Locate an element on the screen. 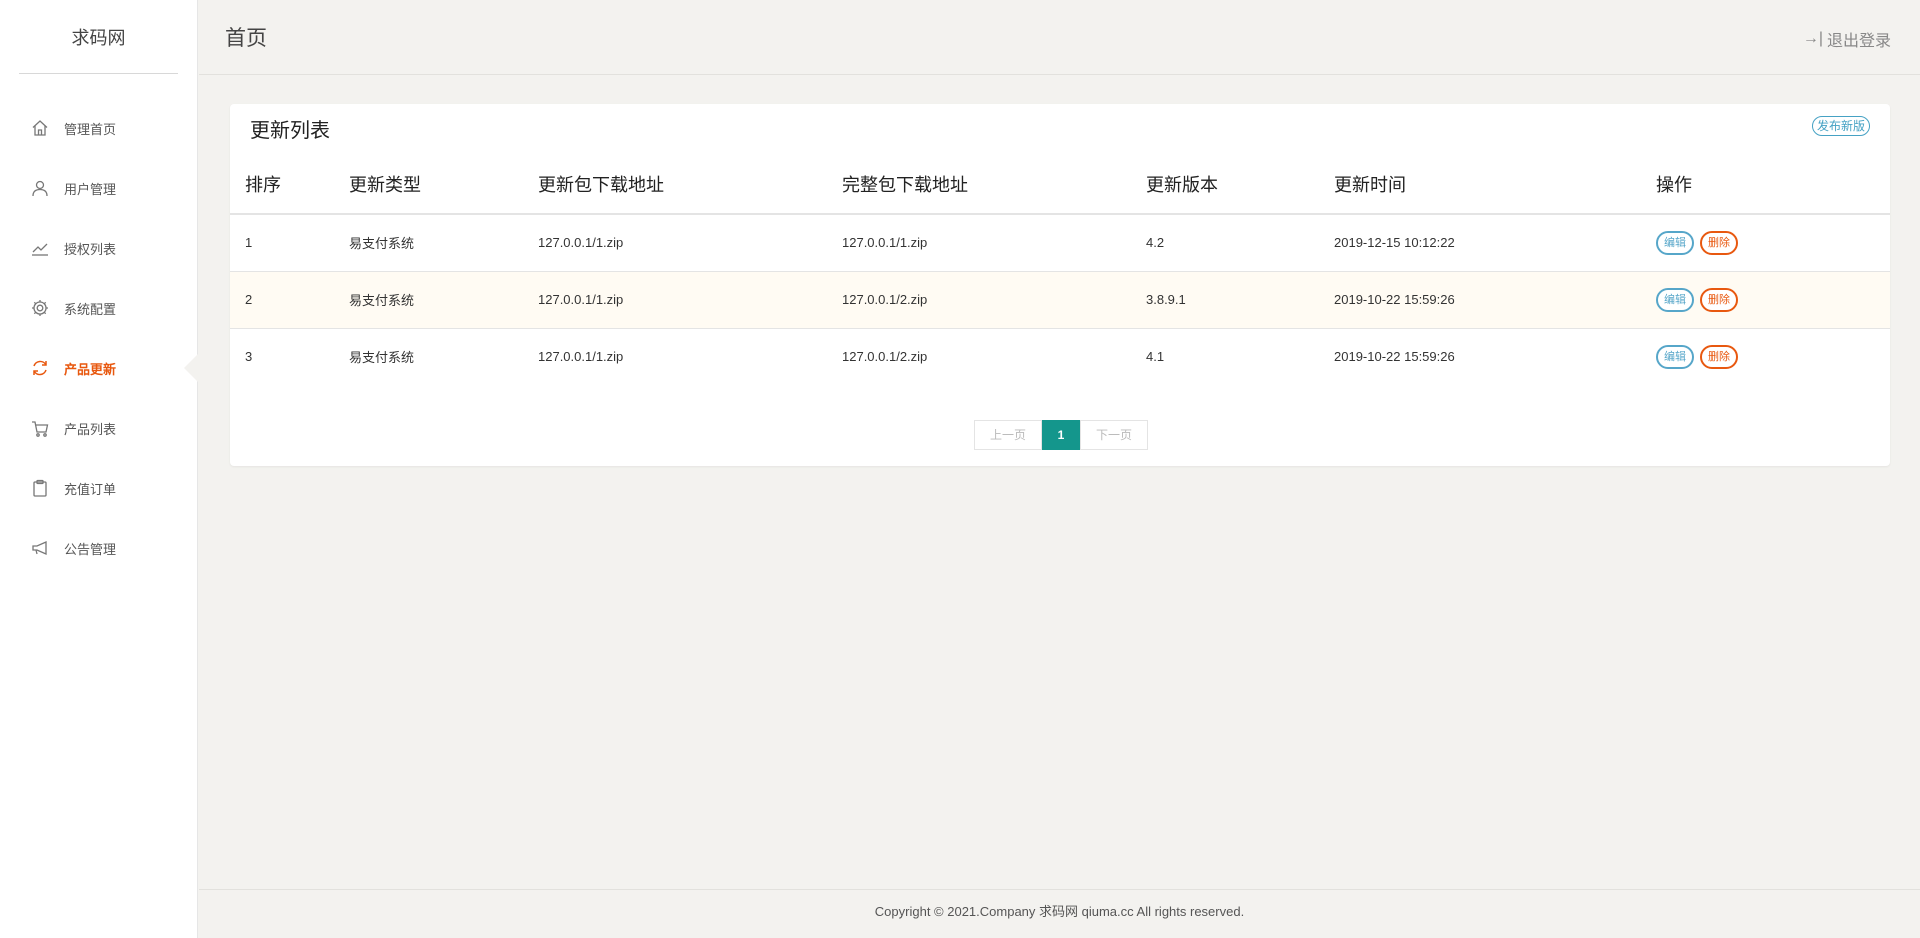 This screenshot has height=938, width=1920. sidebar-item-products: 产品列表 is located at coordinates (98, 428).